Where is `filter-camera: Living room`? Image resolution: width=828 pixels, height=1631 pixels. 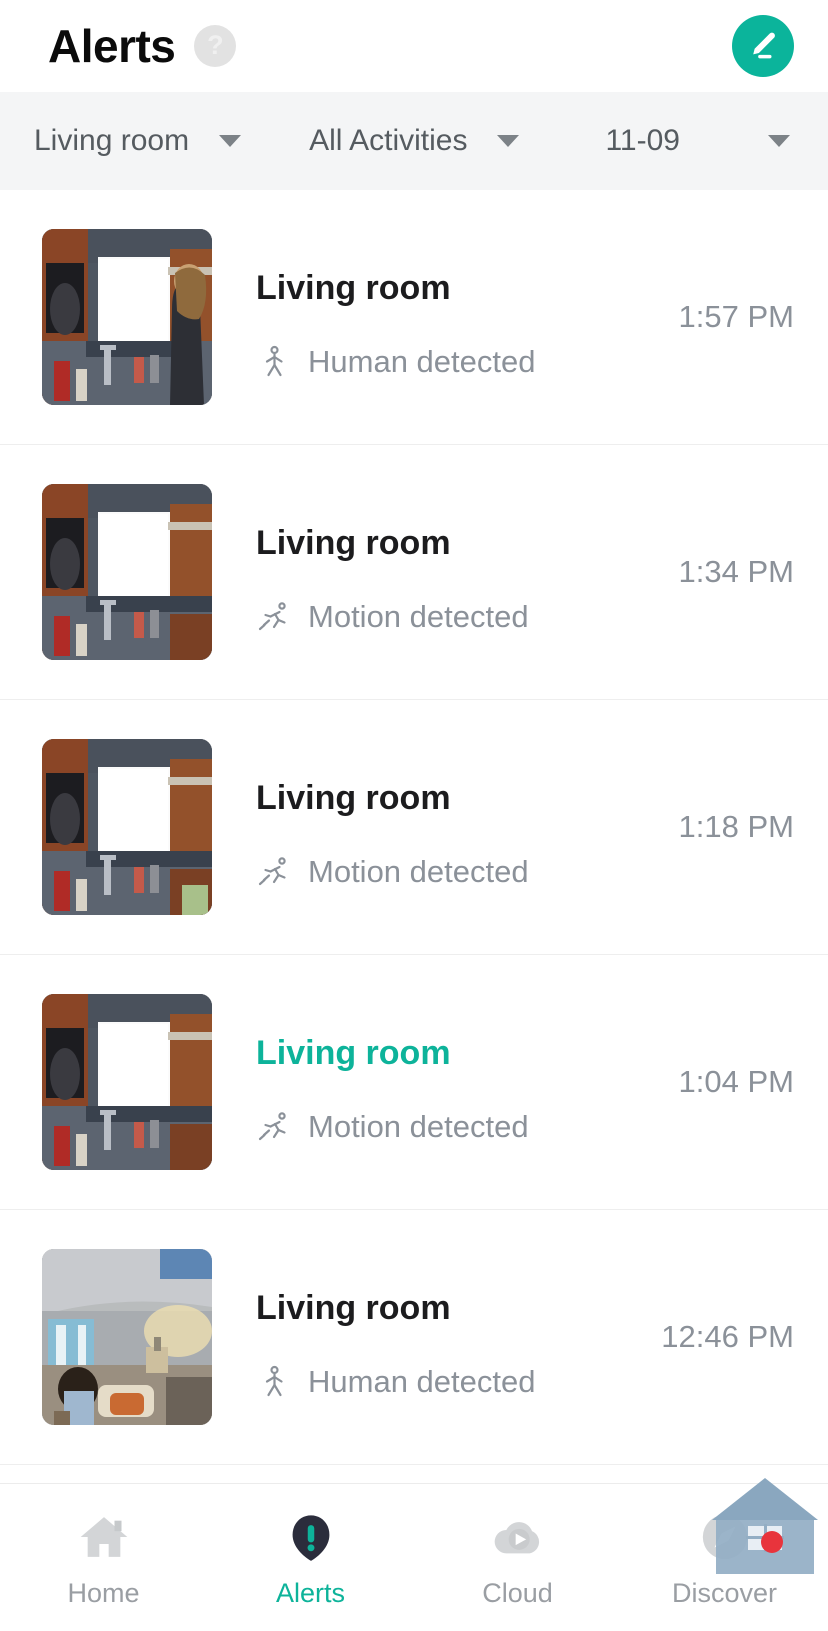 filter-camera: Living room is located at coordinates (138, 141).